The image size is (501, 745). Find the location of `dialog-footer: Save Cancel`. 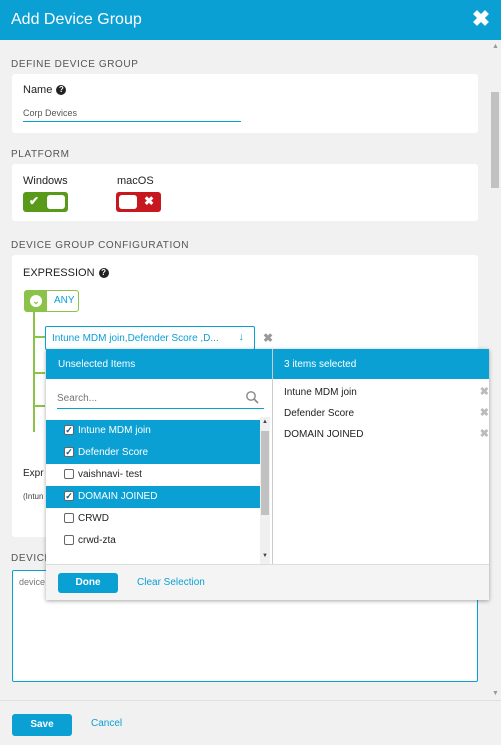

dialog-footer: Save Cancel is located at coordinates (250, 722).